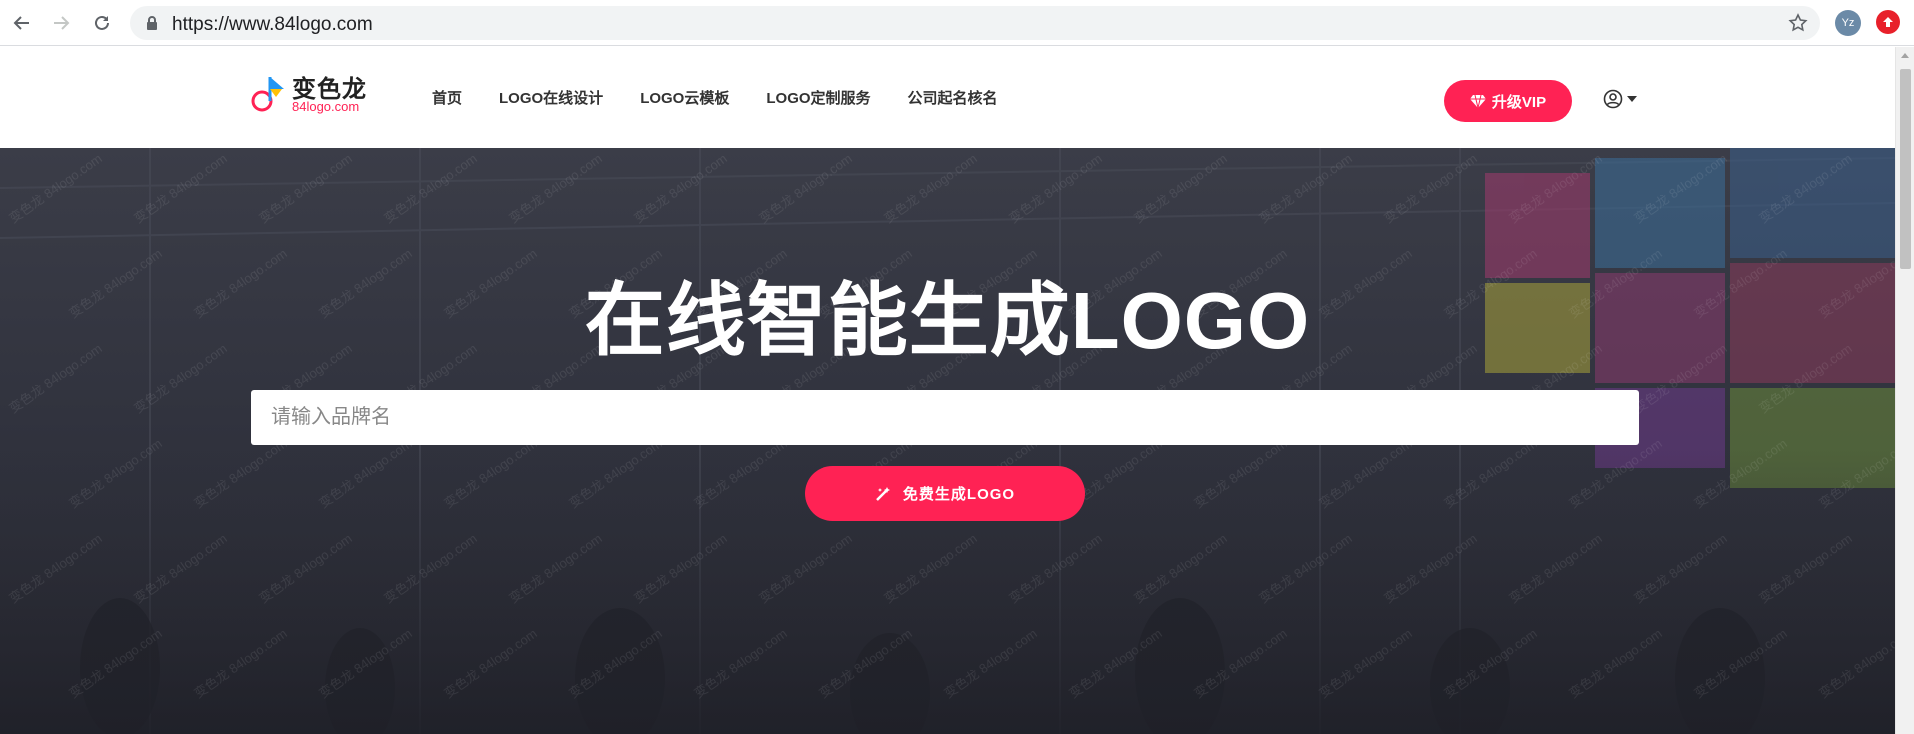 The image size is (1914, 734). What do you see at coordinates (959, 494) in the screenshot?
I see `generate-label: 免费生成LOGO` at bounding box center [959, 494].